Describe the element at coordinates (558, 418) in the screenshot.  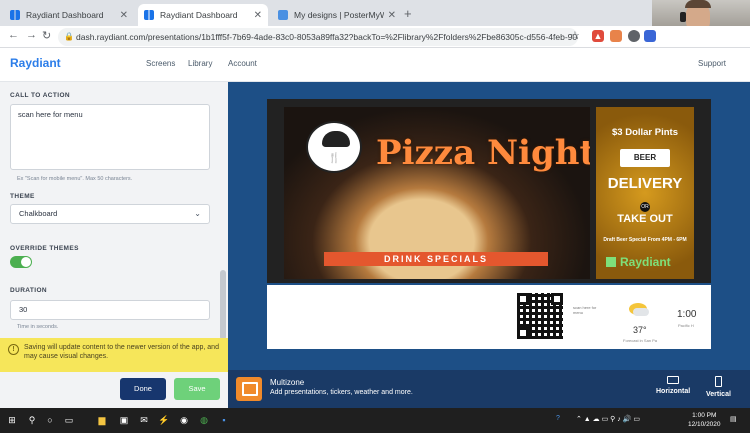
I see `help-icon: ?` at that location.